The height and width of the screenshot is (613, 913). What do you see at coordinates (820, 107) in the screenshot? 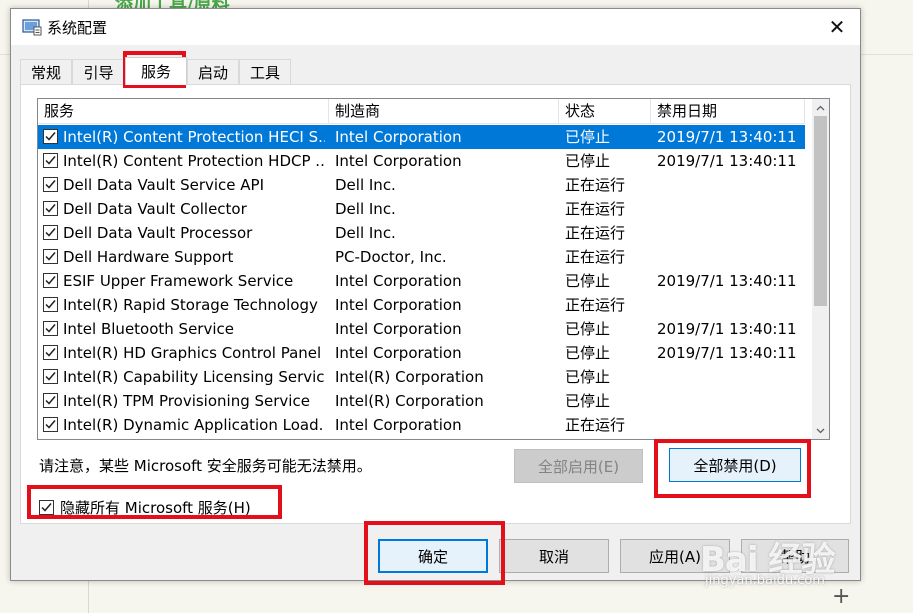
I see `scroll-up-icon` at bounding box center [820, 107].